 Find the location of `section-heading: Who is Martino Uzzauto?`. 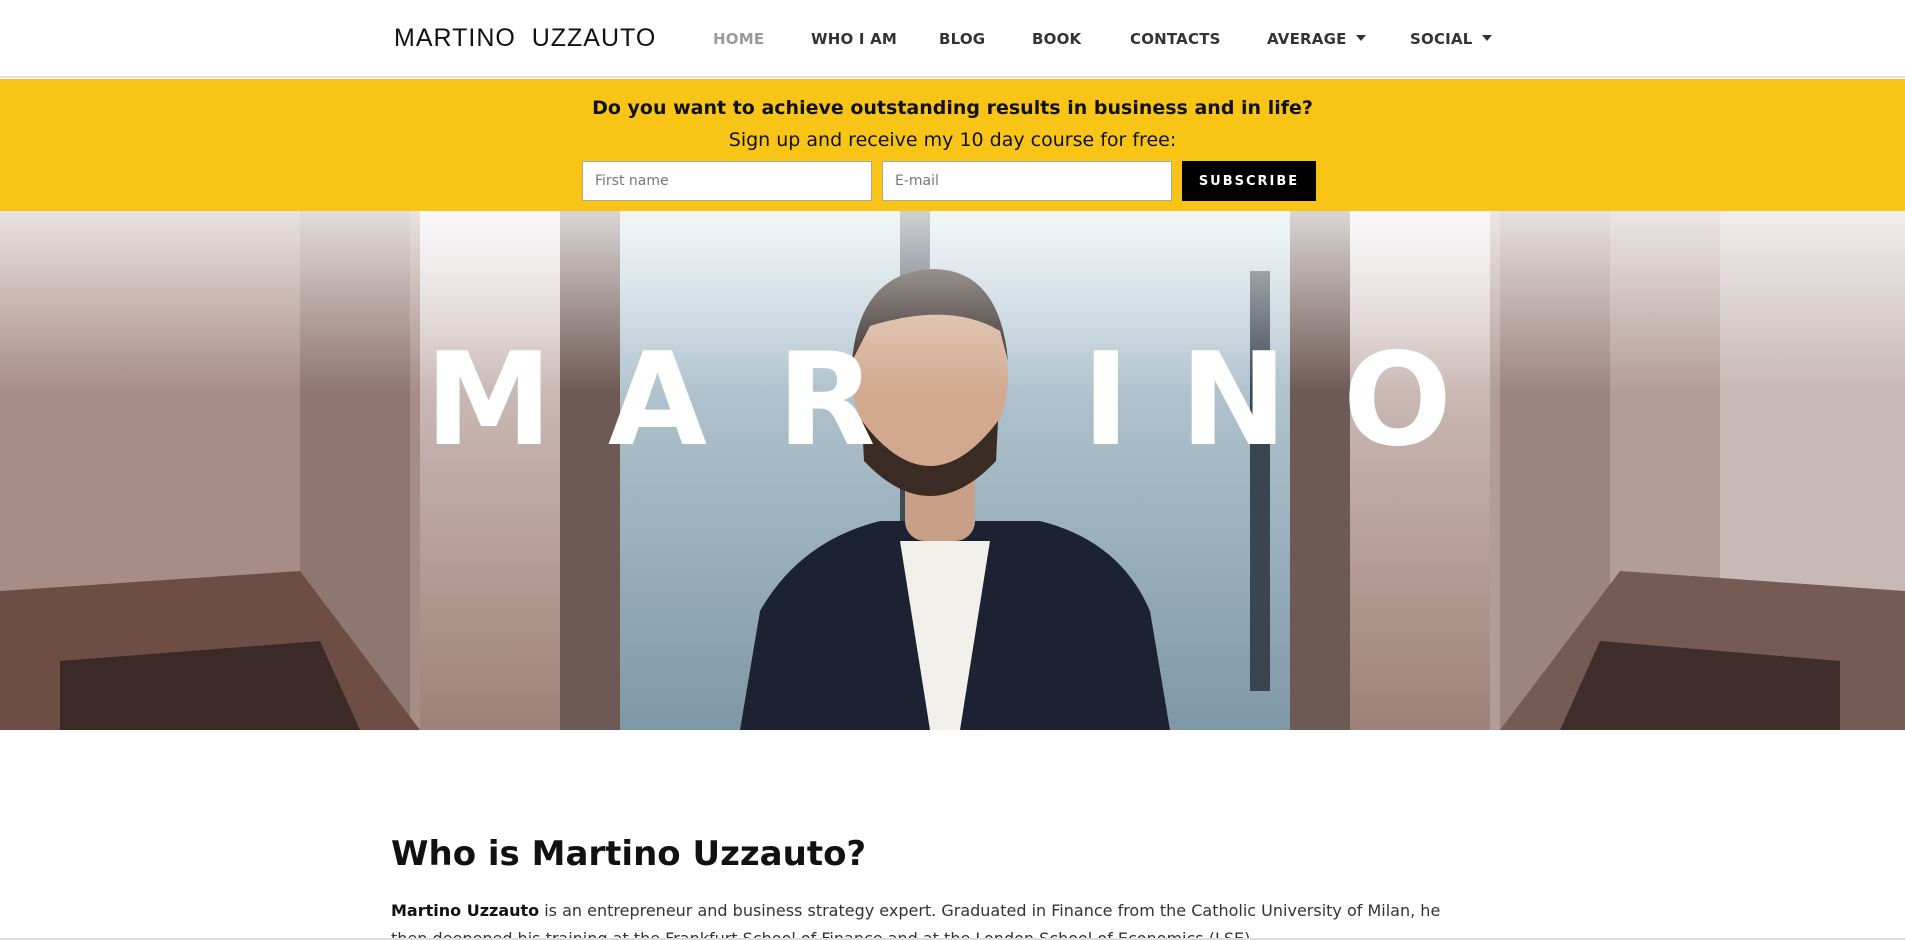

section-heading: Who is Martino Uzzauto? is located at coordinates (629, 854).